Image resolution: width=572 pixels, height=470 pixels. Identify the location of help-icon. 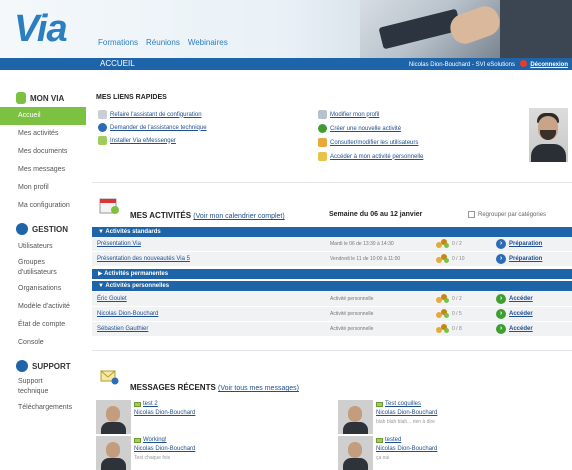
(22, 366).